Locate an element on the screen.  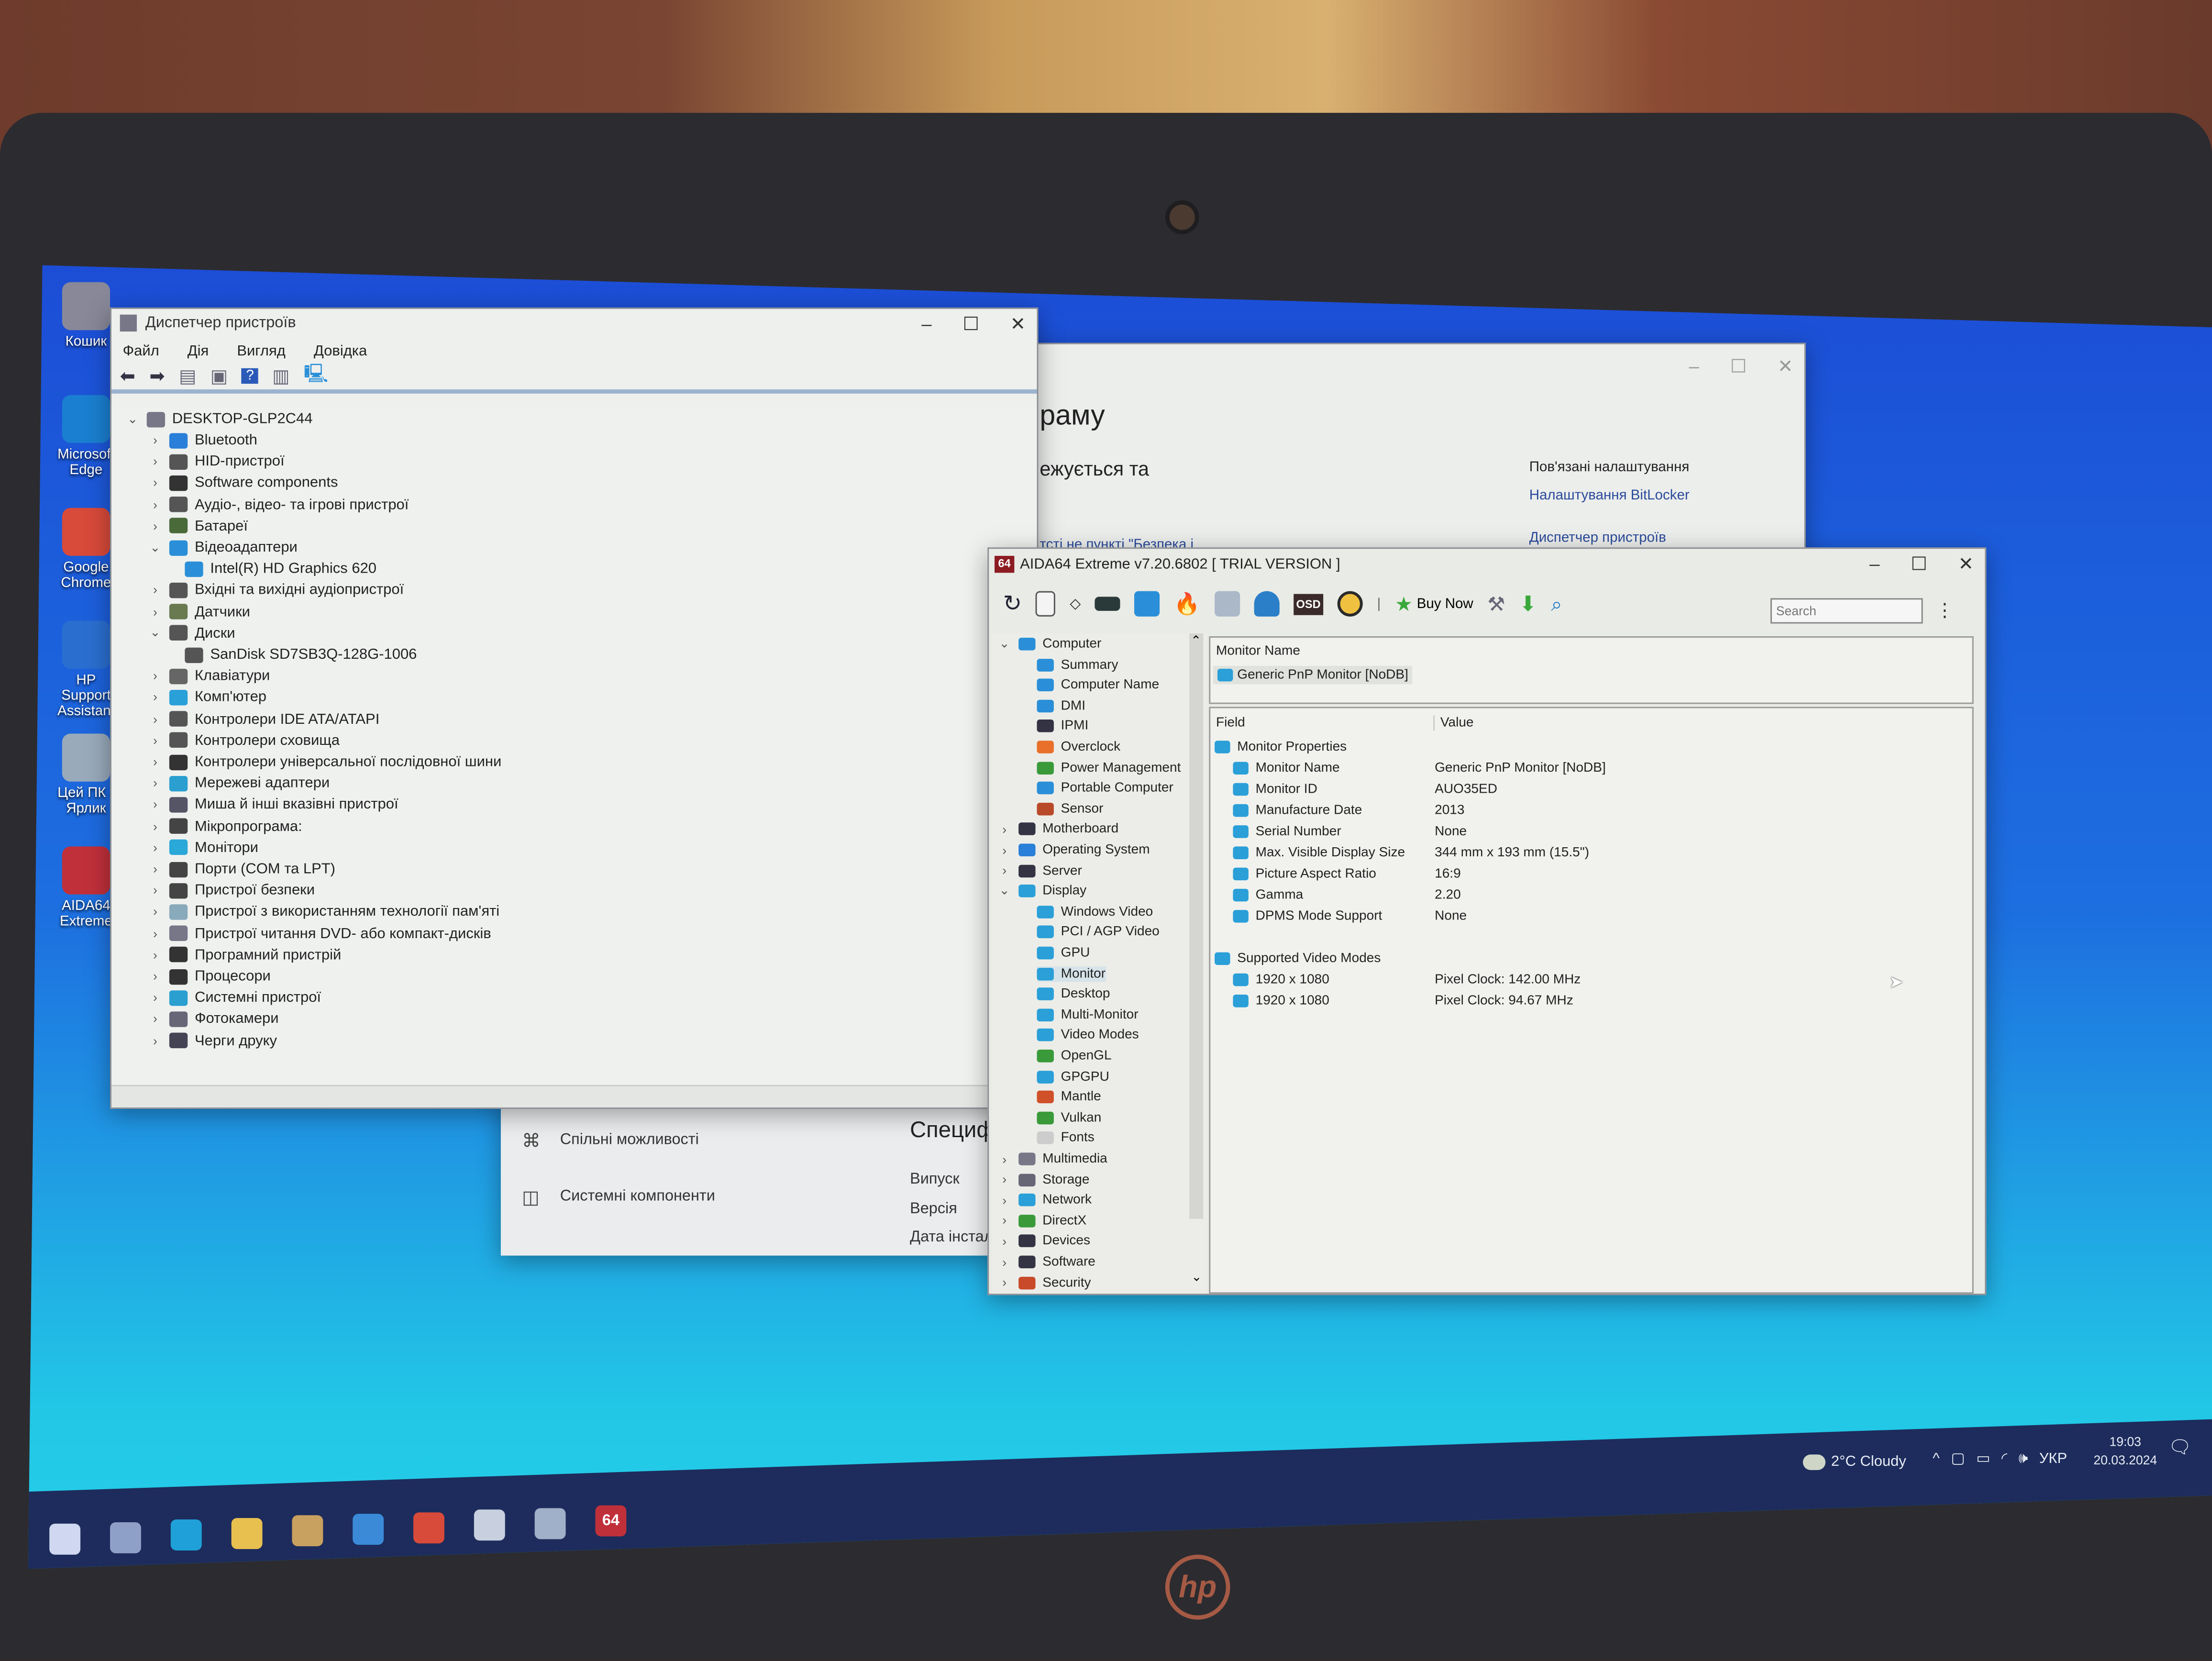
tree-category: › Мікропрограма: is located at coordinates (225, 826).